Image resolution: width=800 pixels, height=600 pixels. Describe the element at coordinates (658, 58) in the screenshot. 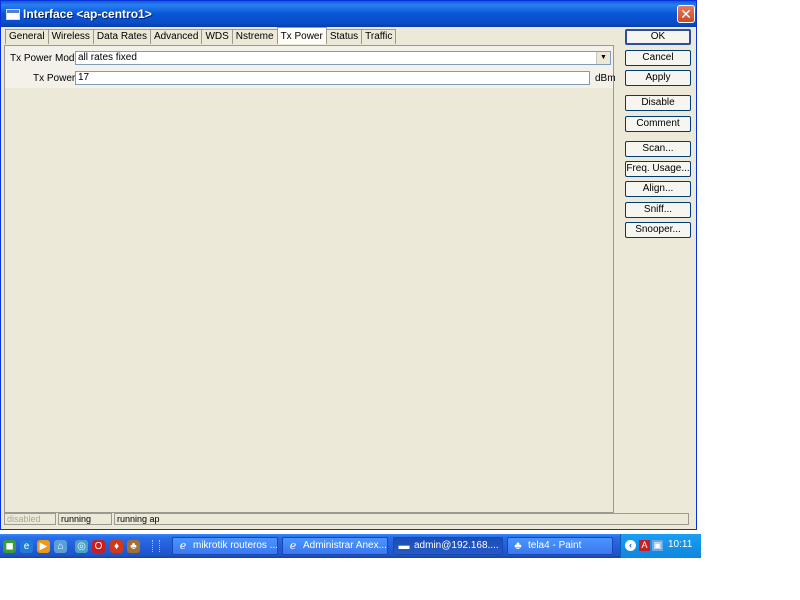

I see `cancel-button: Cancel` at that location.